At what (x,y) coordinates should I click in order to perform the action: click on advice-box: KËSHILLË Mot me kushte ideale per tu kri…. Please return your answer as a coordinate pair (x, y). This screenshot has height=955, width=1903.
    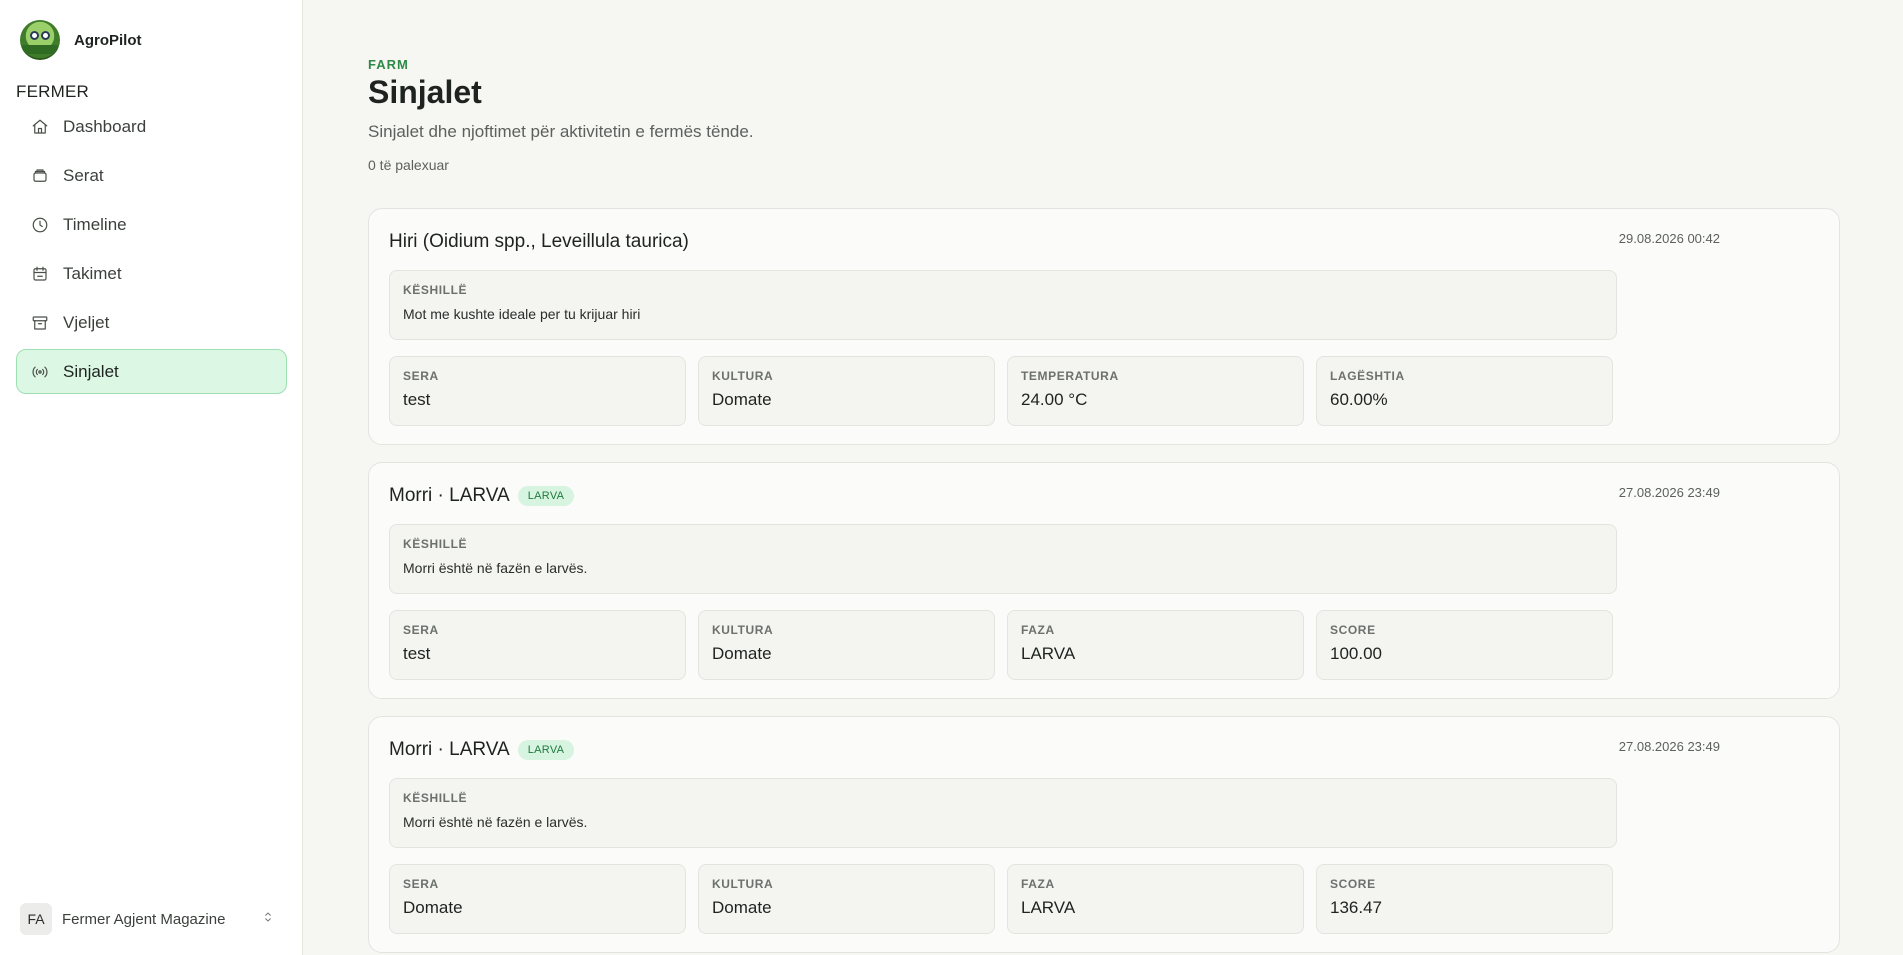
    Looking at the image, I should click on (1003, 305).